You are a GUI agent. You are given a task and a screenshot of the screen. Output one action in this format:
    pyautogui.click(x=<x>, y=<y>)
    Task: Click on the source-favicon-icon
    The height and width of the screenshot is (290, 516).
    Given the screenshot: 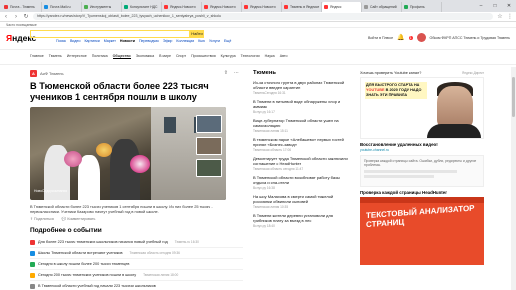 What is the action you would take?
    pyautogui.click(x=32, y=286)
    